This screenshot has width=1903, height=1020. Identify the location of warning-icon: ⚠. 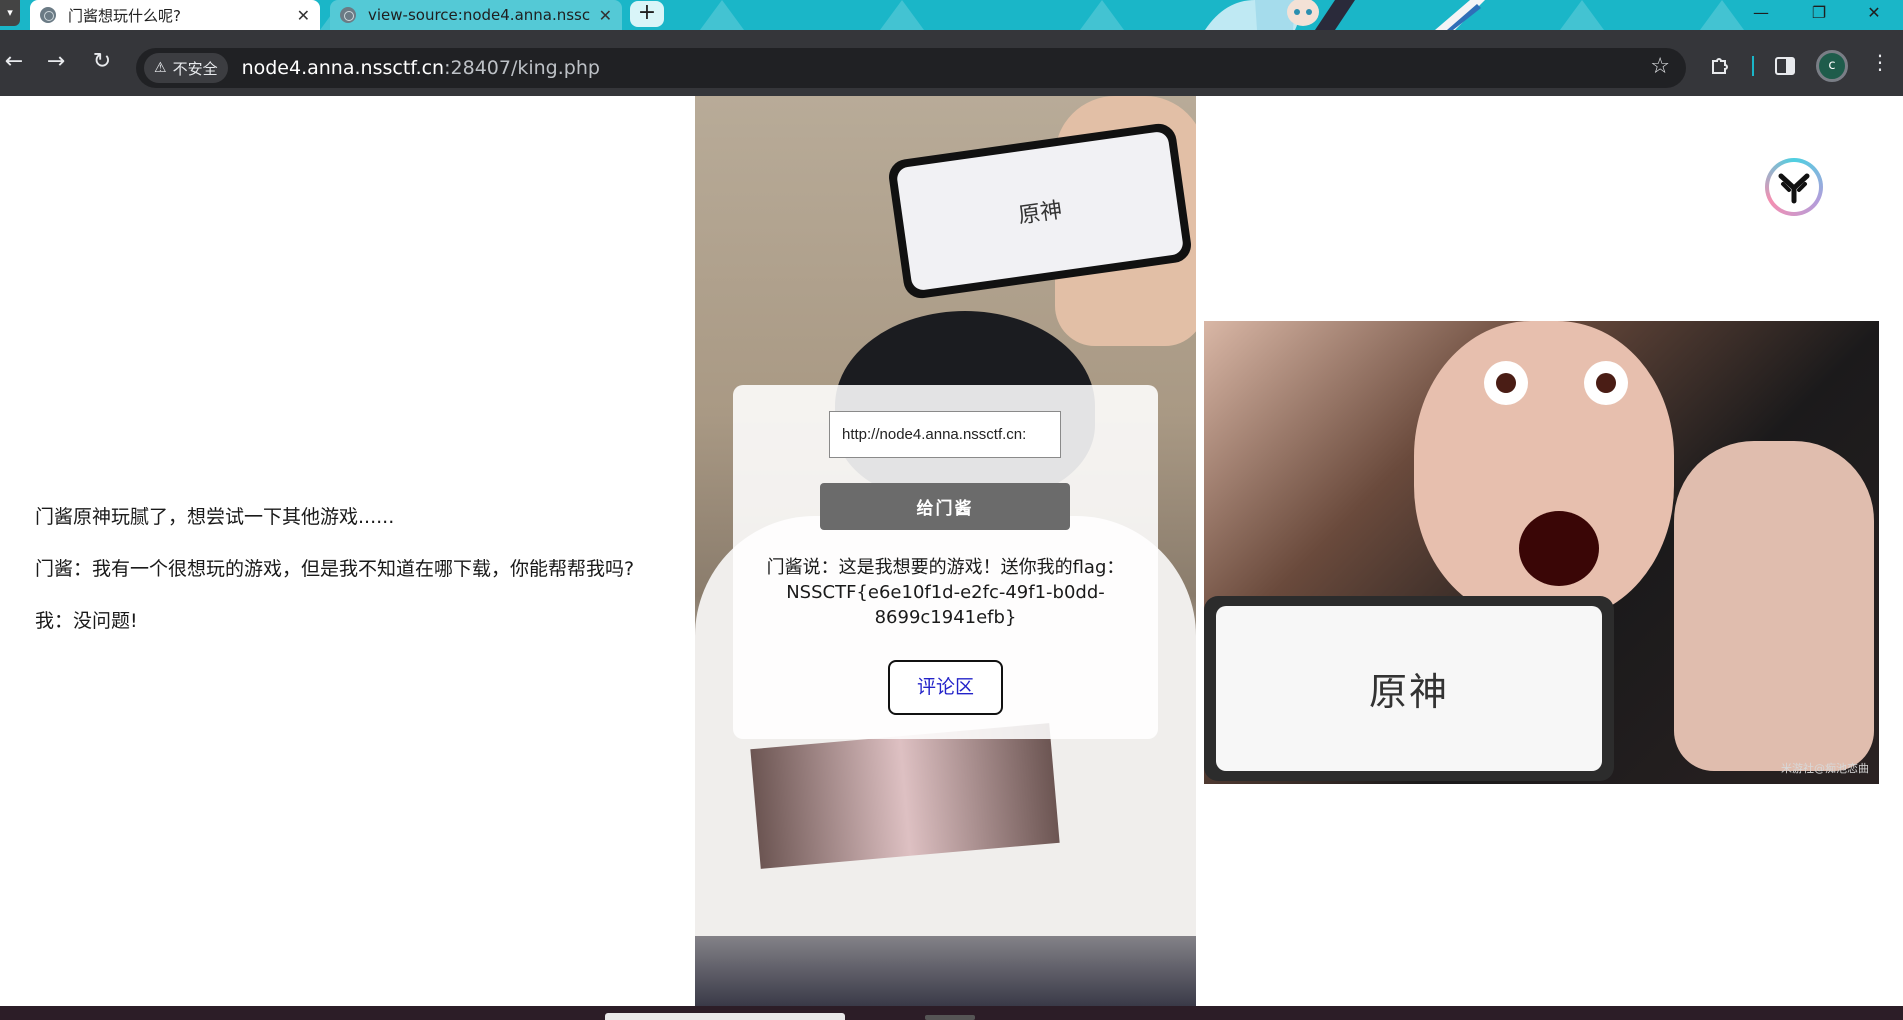
(160, 68).